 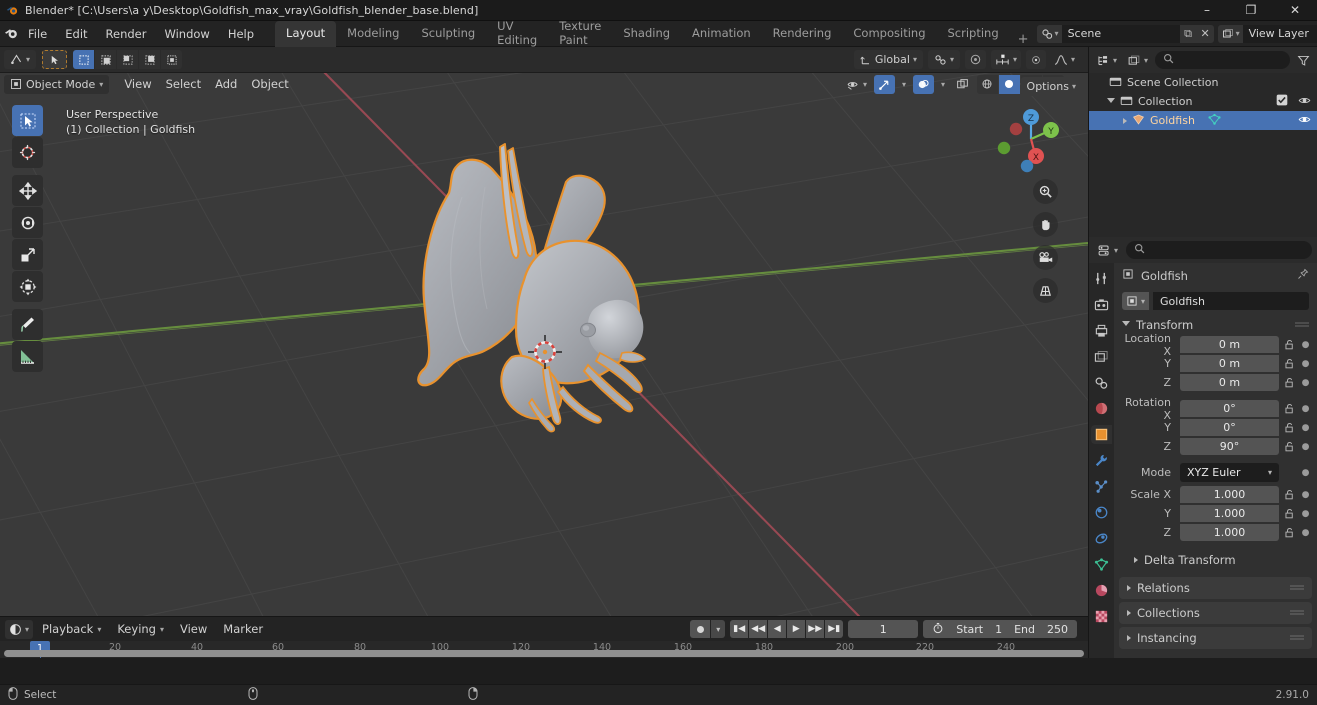 I want to click on viewport-menu-add: Add, so click(x=226, y=84).